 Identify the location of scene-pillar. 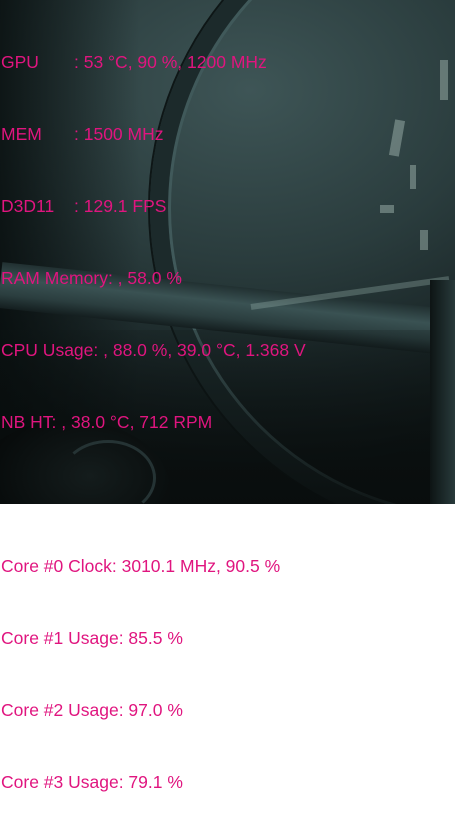
(442, 392).